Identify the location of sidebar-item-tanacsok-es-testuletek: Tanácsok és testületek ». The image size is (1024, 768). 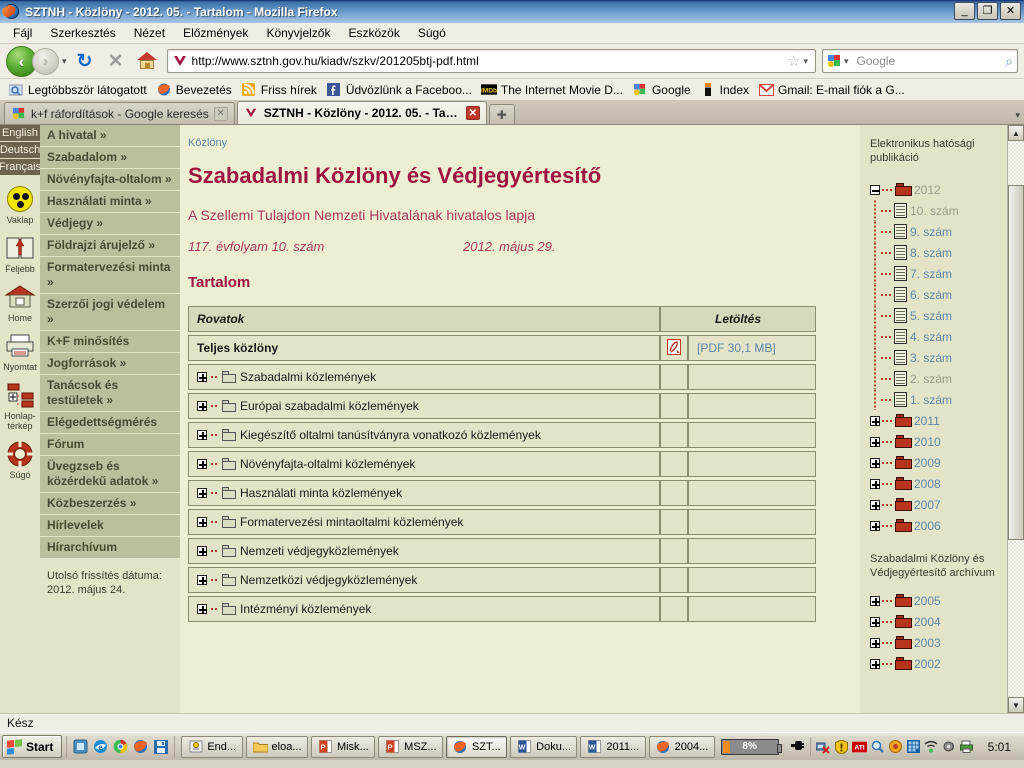
(110, 393).